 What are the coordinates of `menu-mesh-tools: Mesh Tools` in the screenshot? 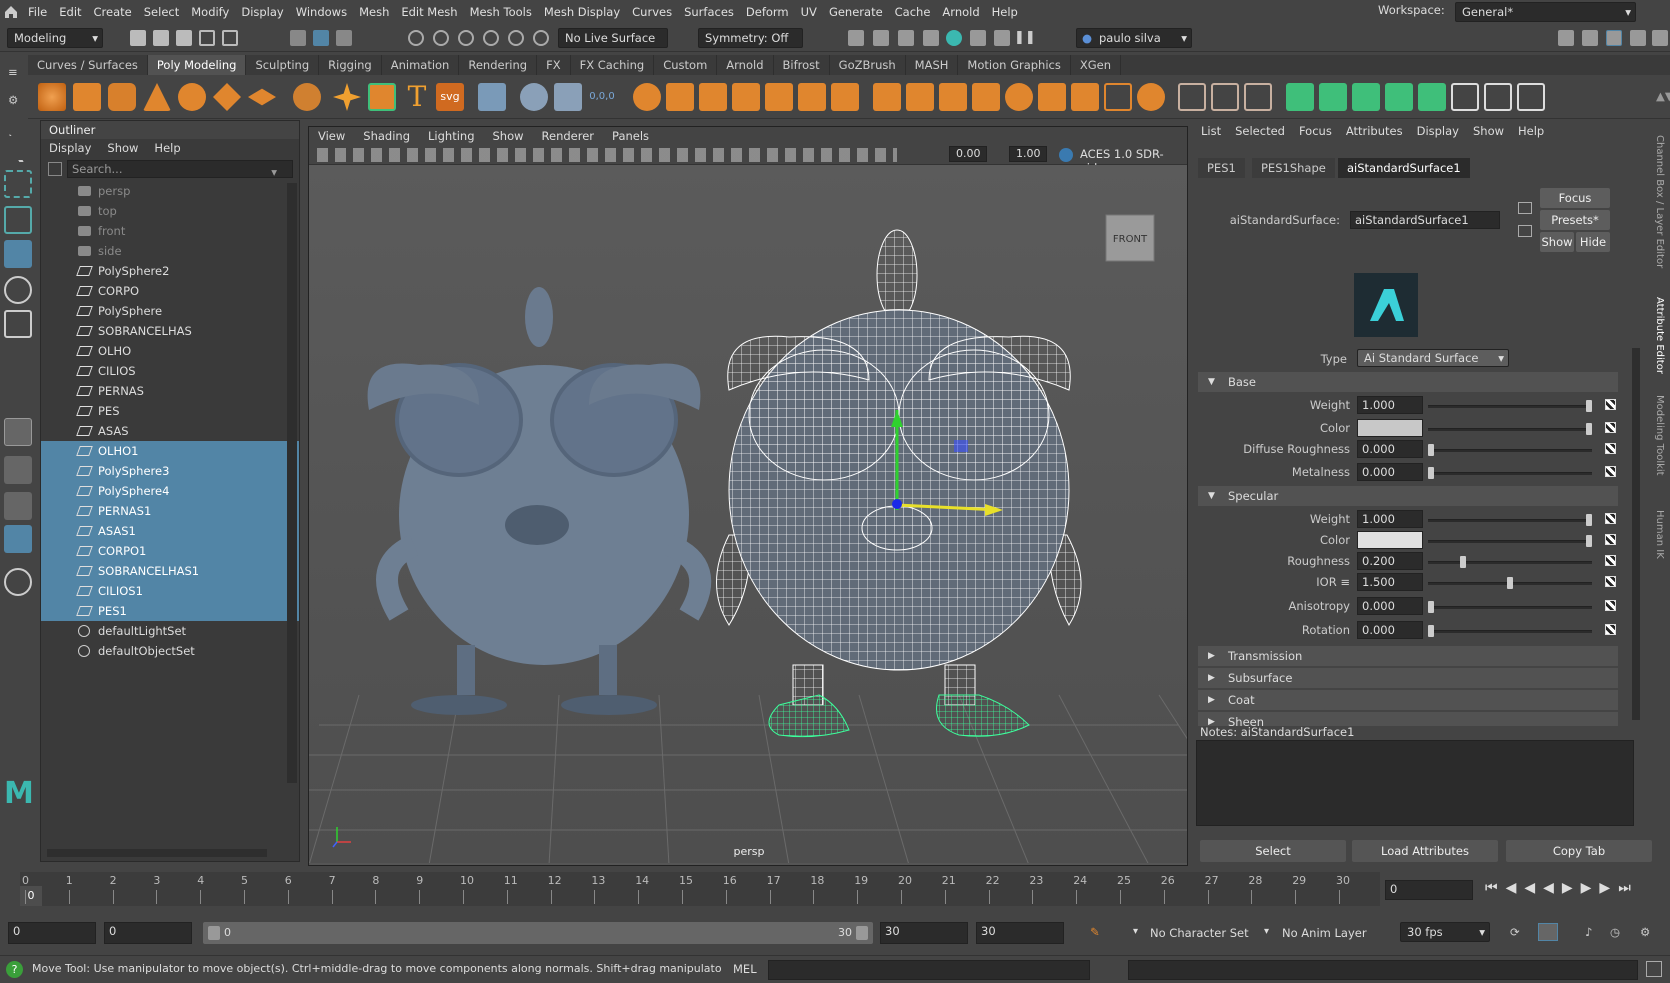 It's located at (501, 12).